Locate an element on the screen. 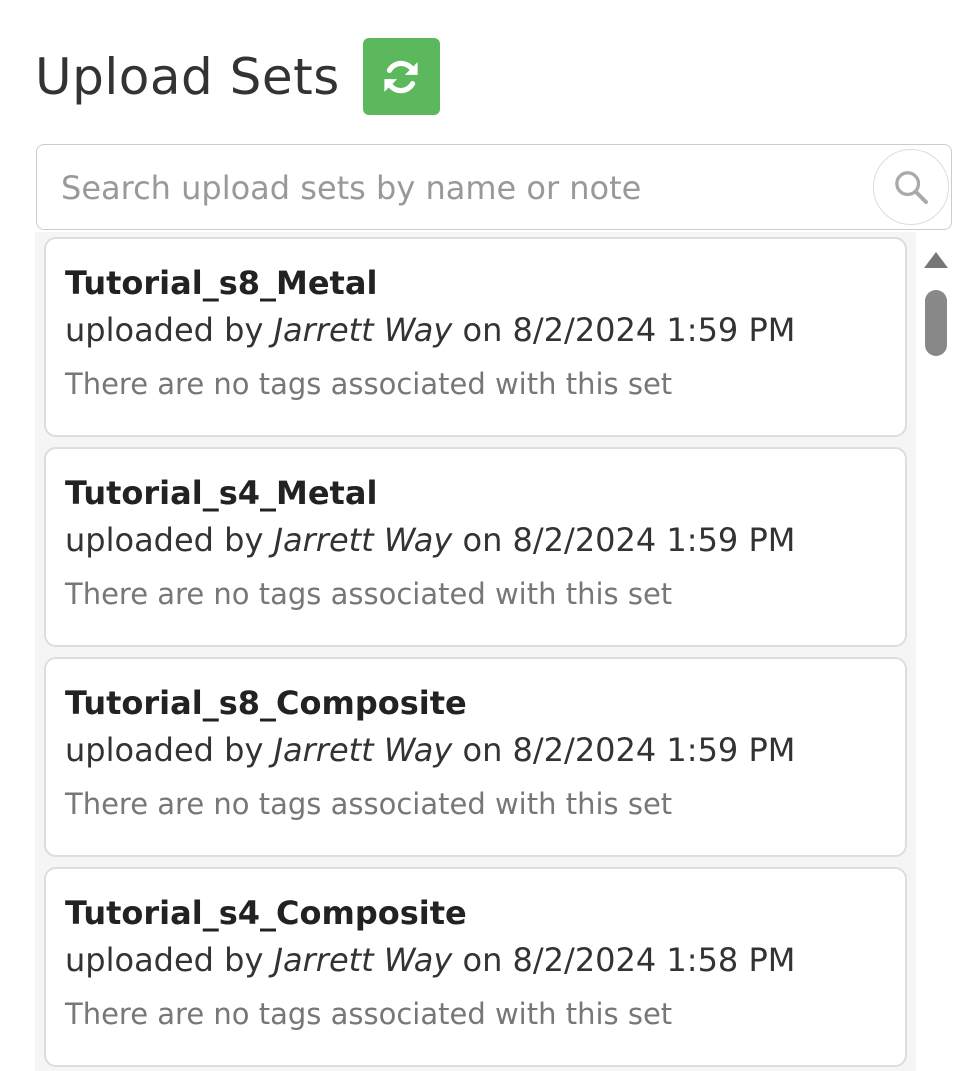 This screenshot has height=1071, width=977. search-icon is located at coordinates (911, 187).